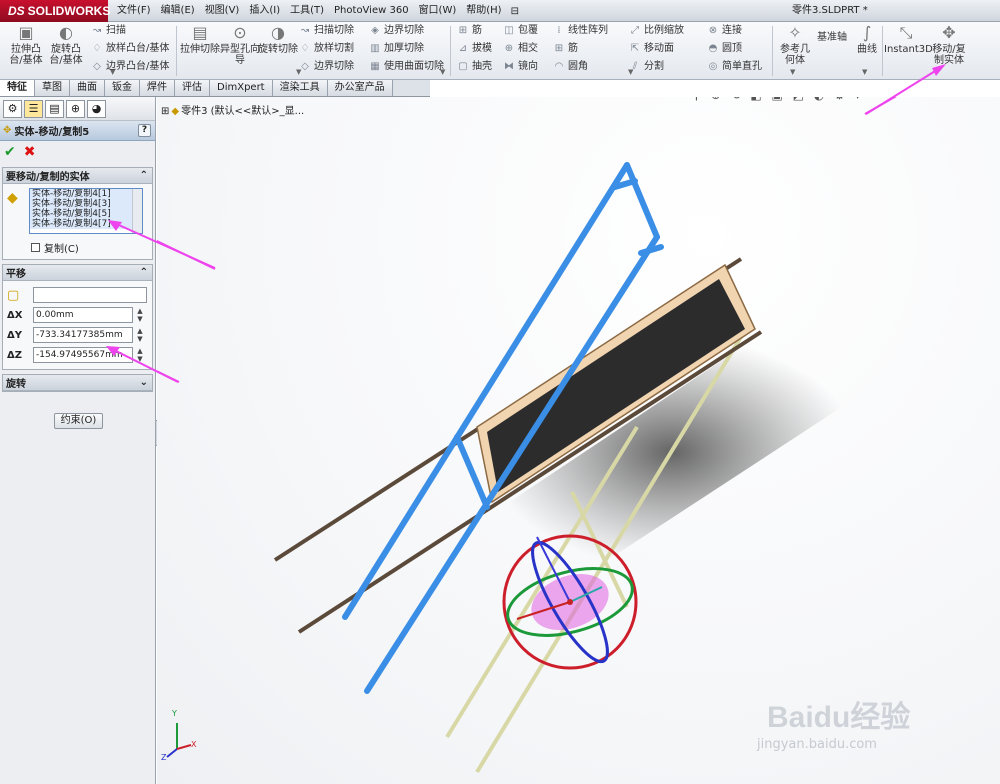 Image resolution: width=1000 pixels, height=784 pixels. I want to click on extrude-icon: ▣, so click(26, 32).